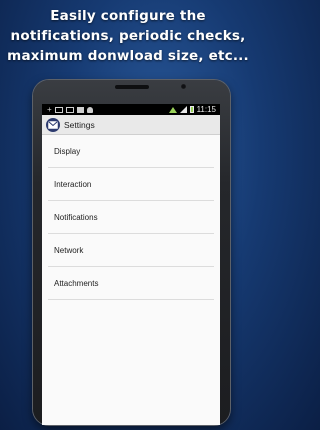 This screenshot has width=320, height=430. I want to click on status-bar: + 11:15, so click(131, 109).